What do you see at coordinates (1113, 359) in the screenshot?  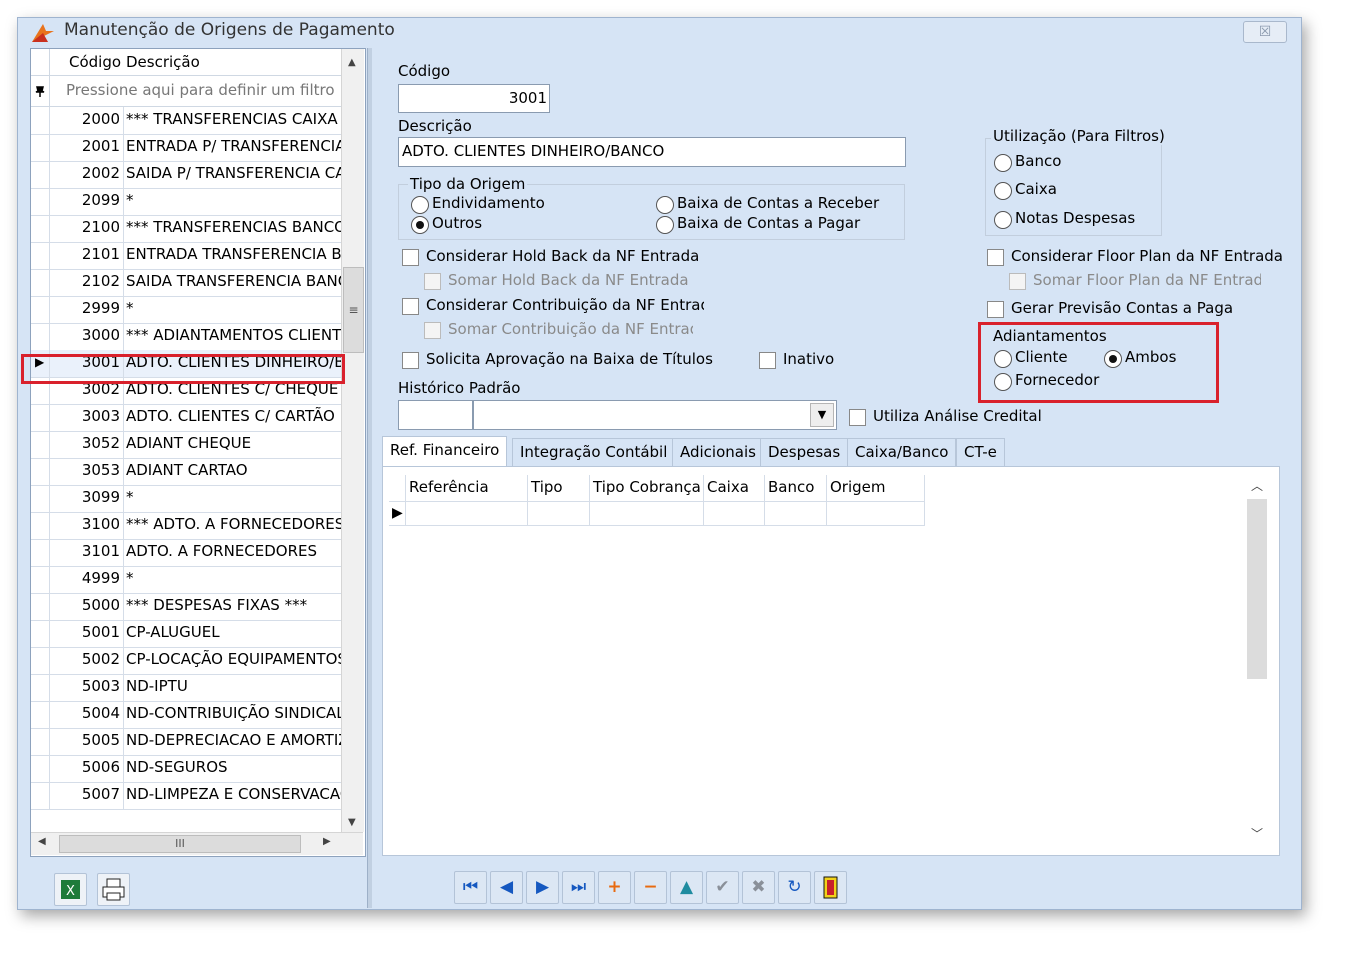 I see `radio-ambos` at bounding box center [1113, 359].